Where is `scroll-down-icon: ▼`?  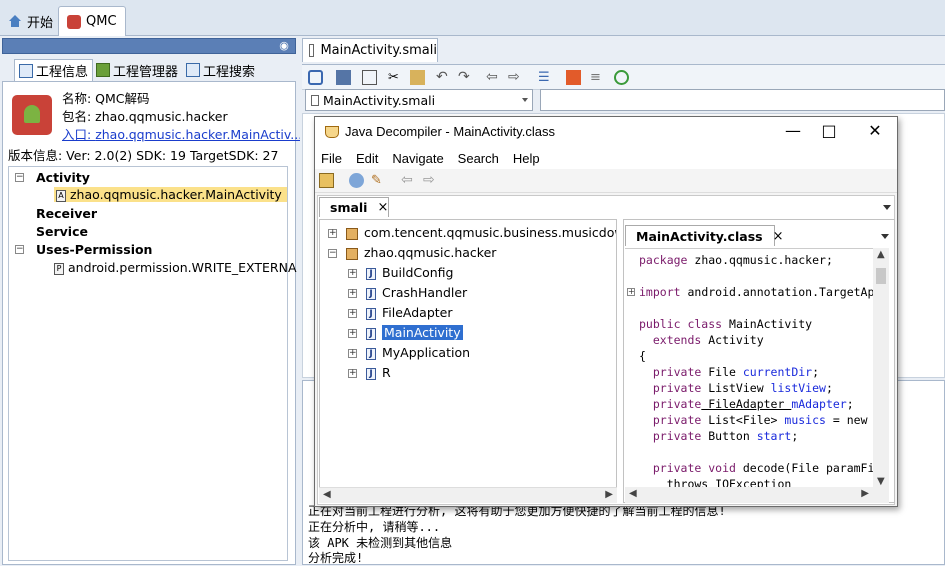 scroll-down-icon: ▼ is located at coordinates (881, 481).